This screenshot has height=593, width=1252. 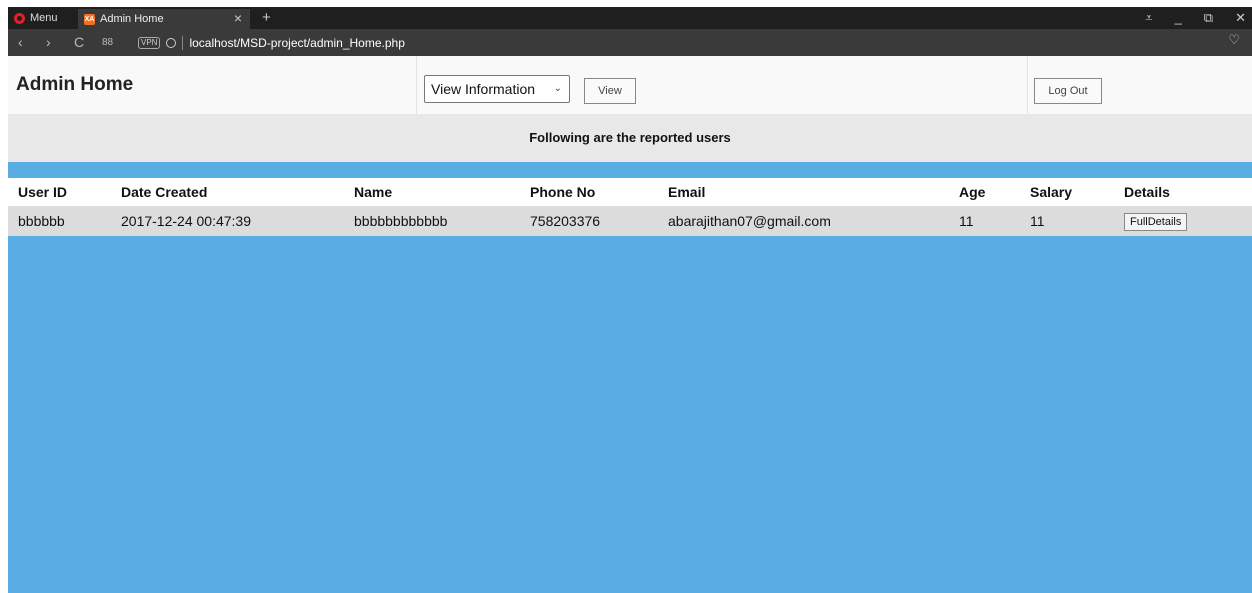 What do you see at coordinates (227, 192) in the screenshot?
I see `column-header: Date Created` at bounding box center [227, 192].